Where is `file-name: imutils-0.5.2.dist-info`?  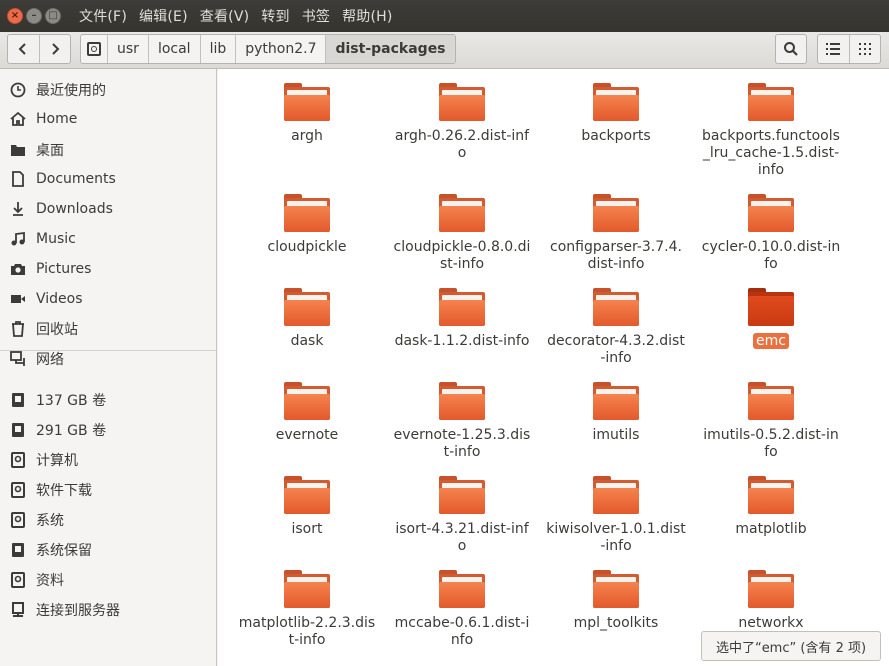
file-name: imutils-0.5.2.dist-info is located at coordinates (771, 443).